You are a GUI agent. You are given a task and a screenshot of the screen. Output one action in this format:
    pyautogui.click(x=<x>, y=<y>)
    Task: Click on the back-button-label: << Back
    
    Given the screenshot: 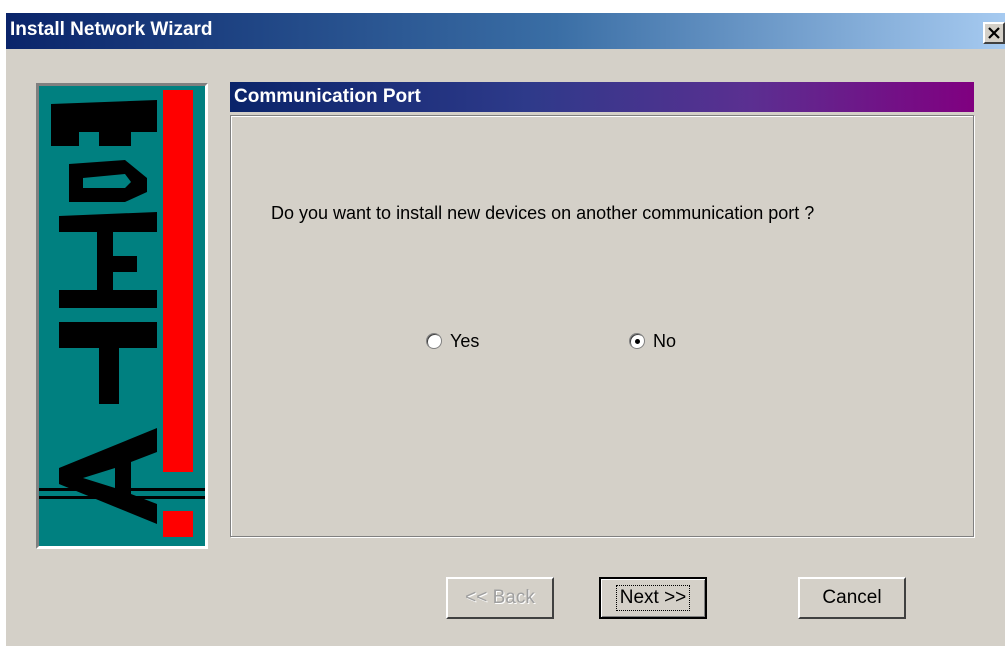 What is the action you would take?
    pyautogui.click(x=500, y=597)
    